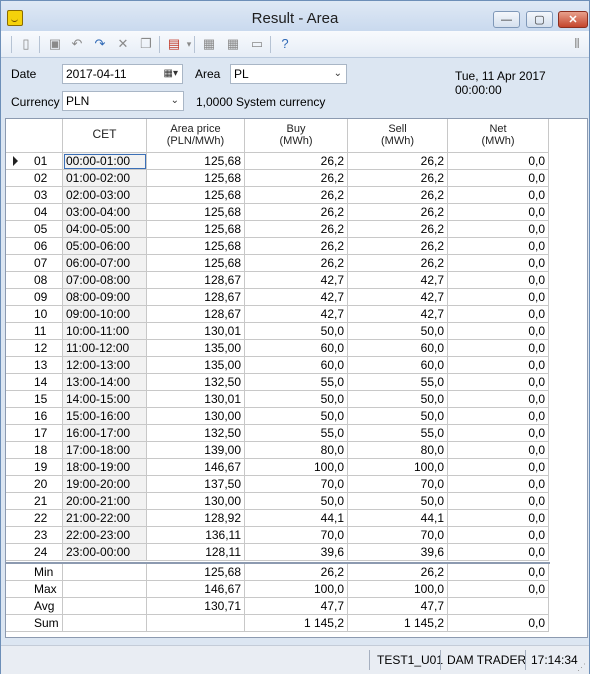 This screenshot has width=590, height=674. What do you see at coordinates (105, 518) in the screenshot?
I see `cell-cet: 21:00-22:00` at bounding box center [105, 518].